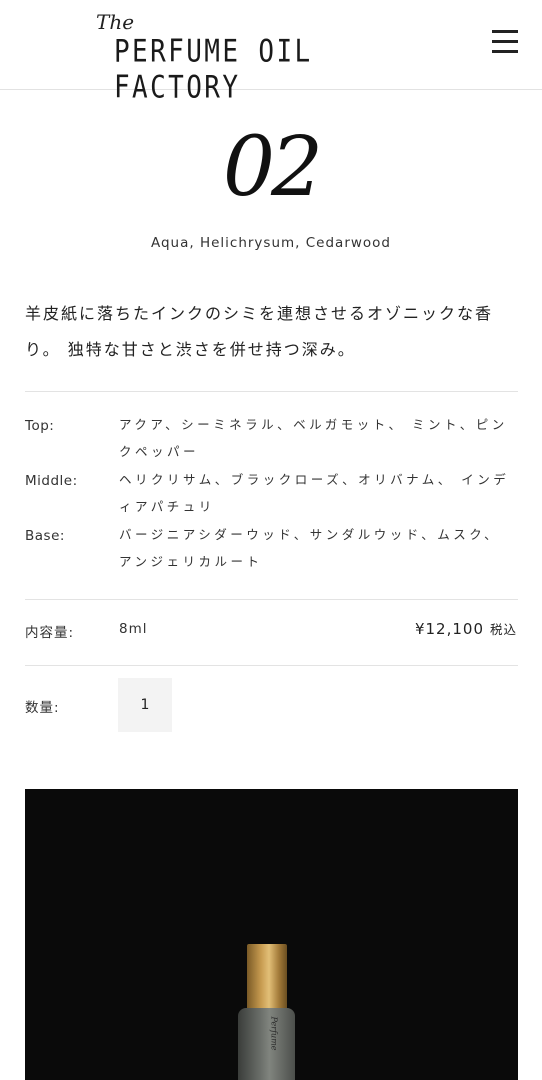 This screenshot has height=1080, width=542. What do you see at coordinates (314, 493) in the screenshot?
I see `note-value-middle: ヘリクリサム、ブラックローズ、オリバナム、 インディアパチュリ` at bounding box center [314, 493].